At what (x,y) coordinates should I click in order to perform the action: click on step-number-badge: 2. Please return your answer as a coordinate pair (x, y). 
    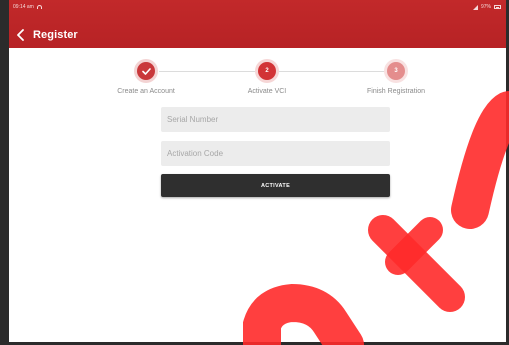
    Looking at the image, I should click on (267, 71).